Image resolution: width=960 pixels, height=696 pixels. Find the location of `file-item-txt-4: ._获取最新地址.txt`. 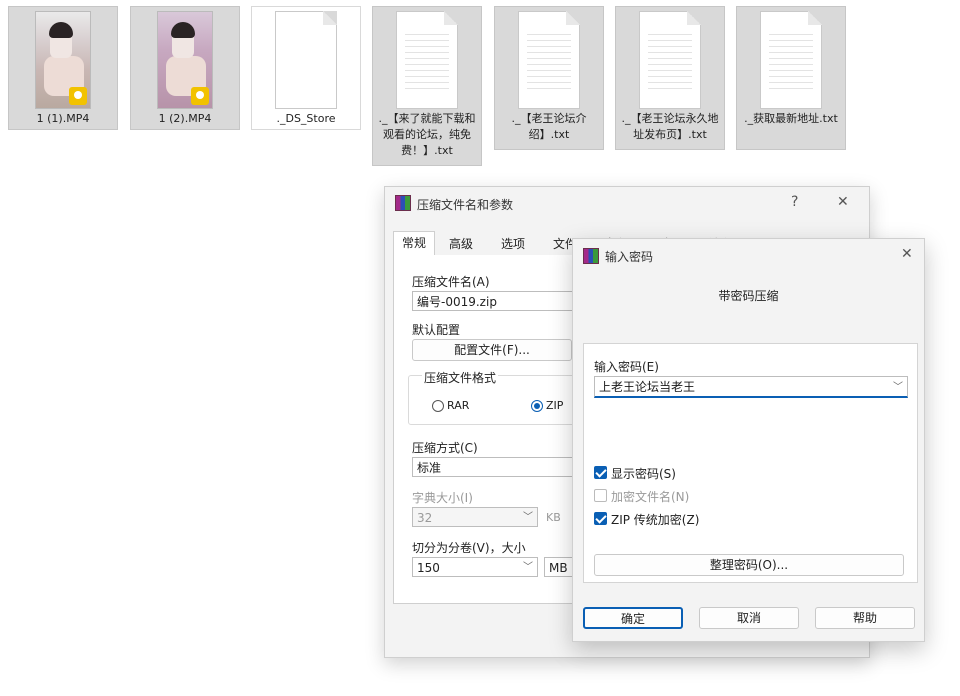

file-item-txt-4: ._获取最新地址.txt is located at coordinates (791, 78).